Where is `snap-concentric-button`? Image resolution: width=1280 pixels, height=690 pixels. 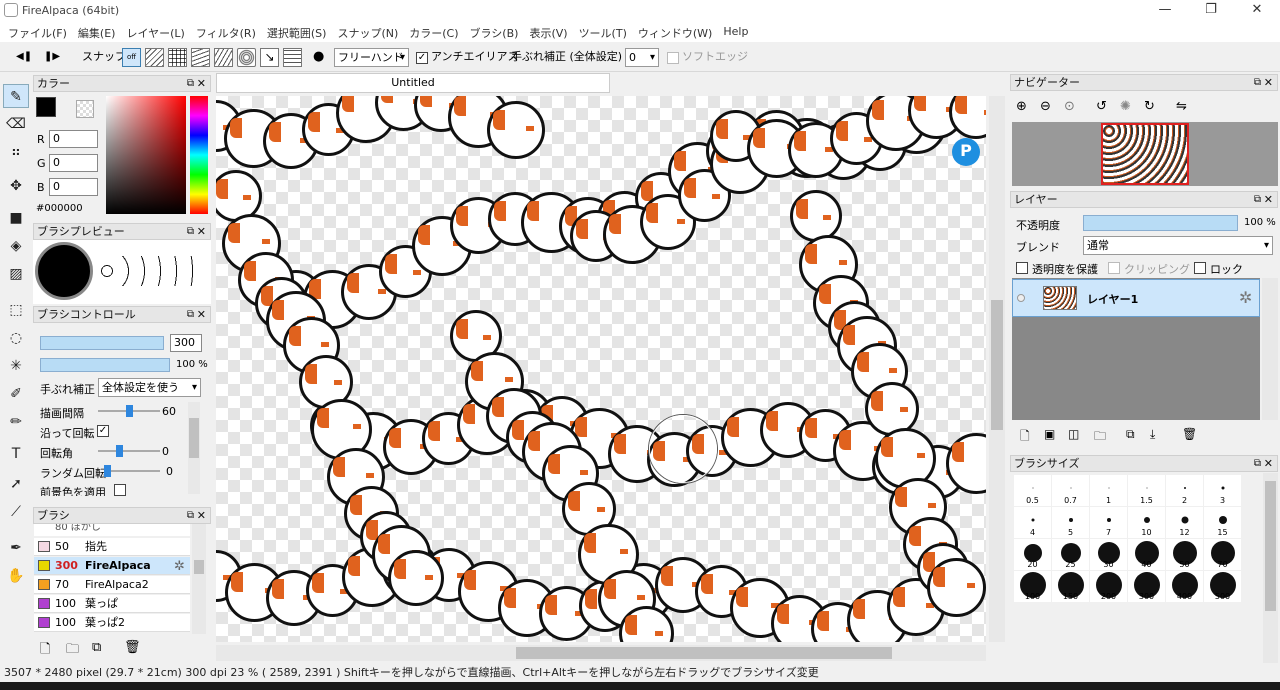
snap-concentric-button is located at coordinates (246, 57).